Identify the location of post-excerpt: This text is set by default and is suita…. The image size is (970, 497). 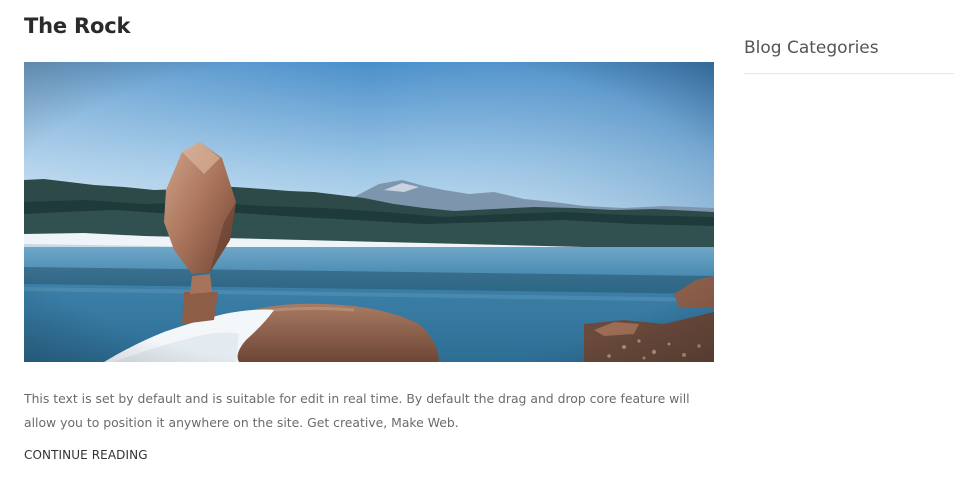
(357, 410).